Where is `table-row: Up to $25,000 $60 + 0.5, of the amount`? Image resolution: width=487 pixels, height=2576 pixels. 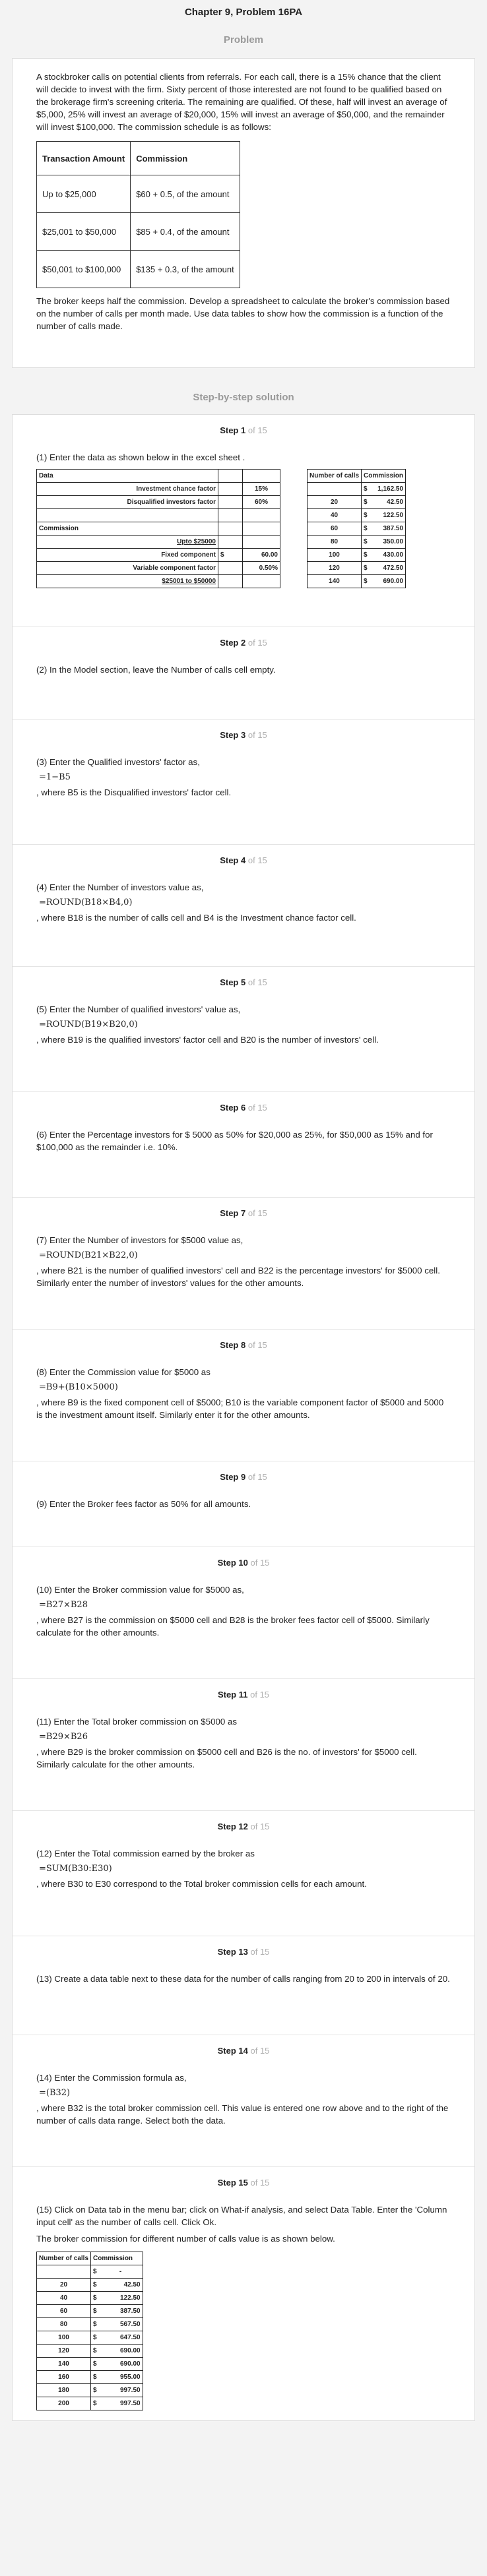
table-row: Up to $25,000 $60 + 0.5, of the amount is located at coordinates (138, 194).